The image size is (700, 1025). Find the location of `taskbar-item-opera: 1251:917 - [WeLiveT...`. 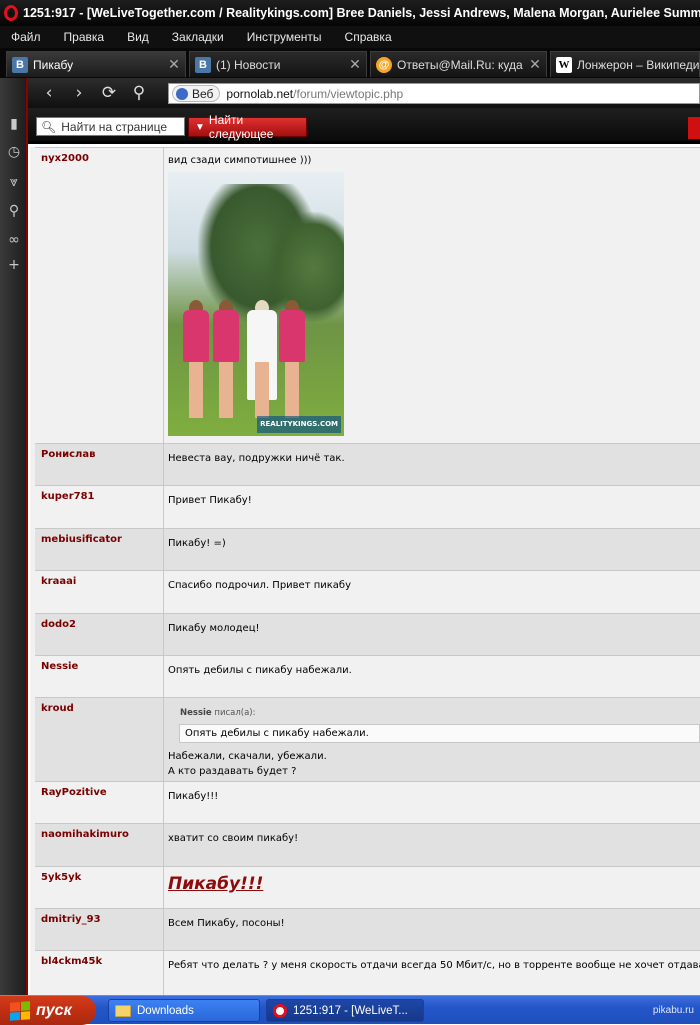

taskbar-item-opera: 1251:917 - [WeLiveT... is located at coordinates (345, 1010).